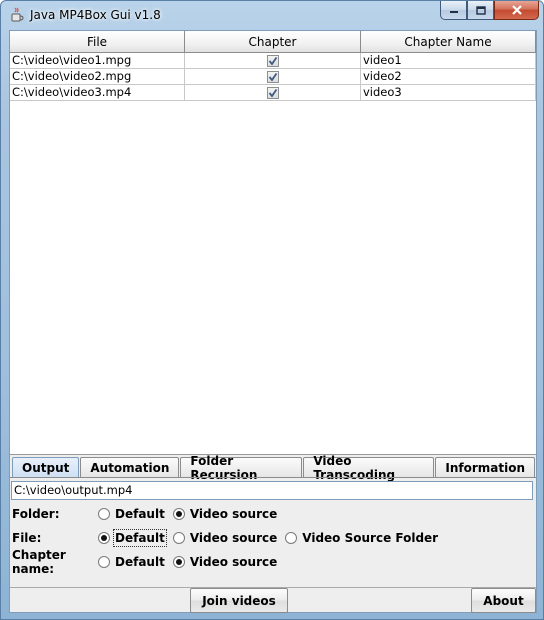 Image resolution: width=544 pixels, height=620 pixels. Describe the element at coordinates (97, 93) in the screenshot. I see `cell-file: C:\video\video3.mp4` at that location.